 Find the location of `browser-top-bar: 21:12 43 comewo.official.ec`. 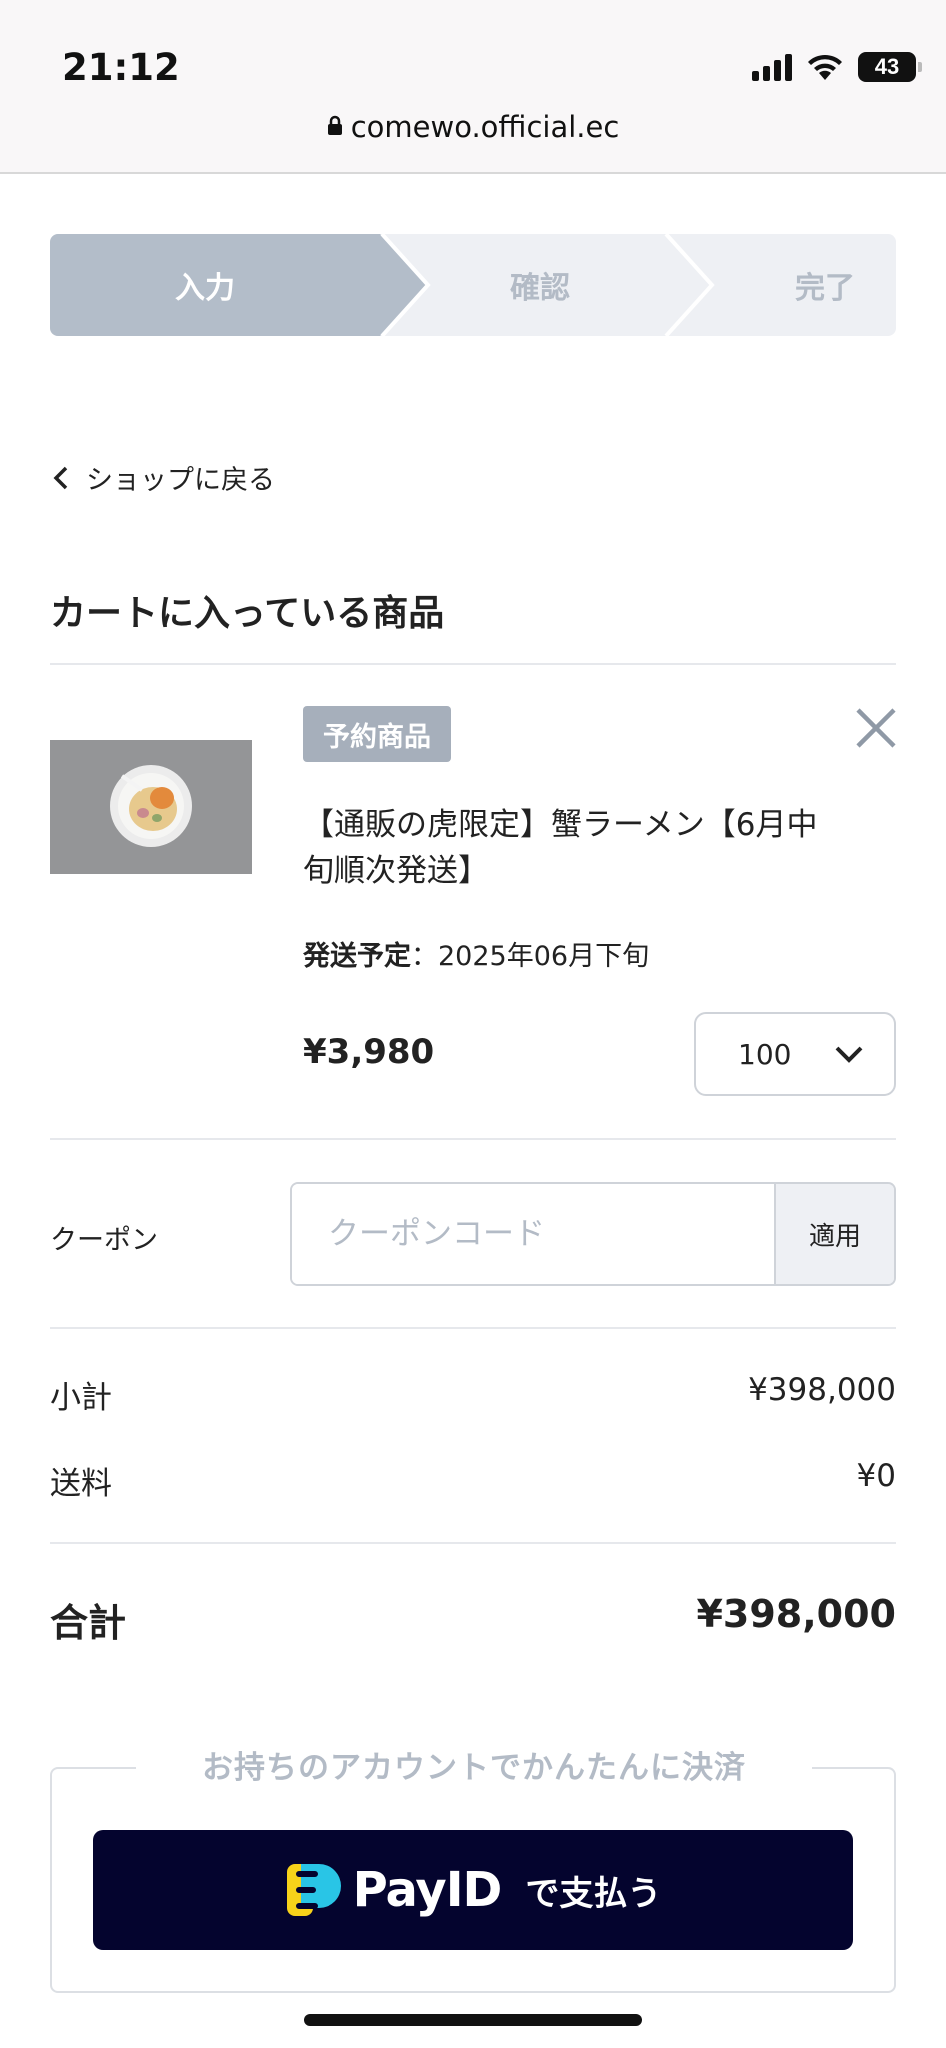

browser-top-bar: 21:12 43 comewo.official.ec is located at coordinates (473, 87).